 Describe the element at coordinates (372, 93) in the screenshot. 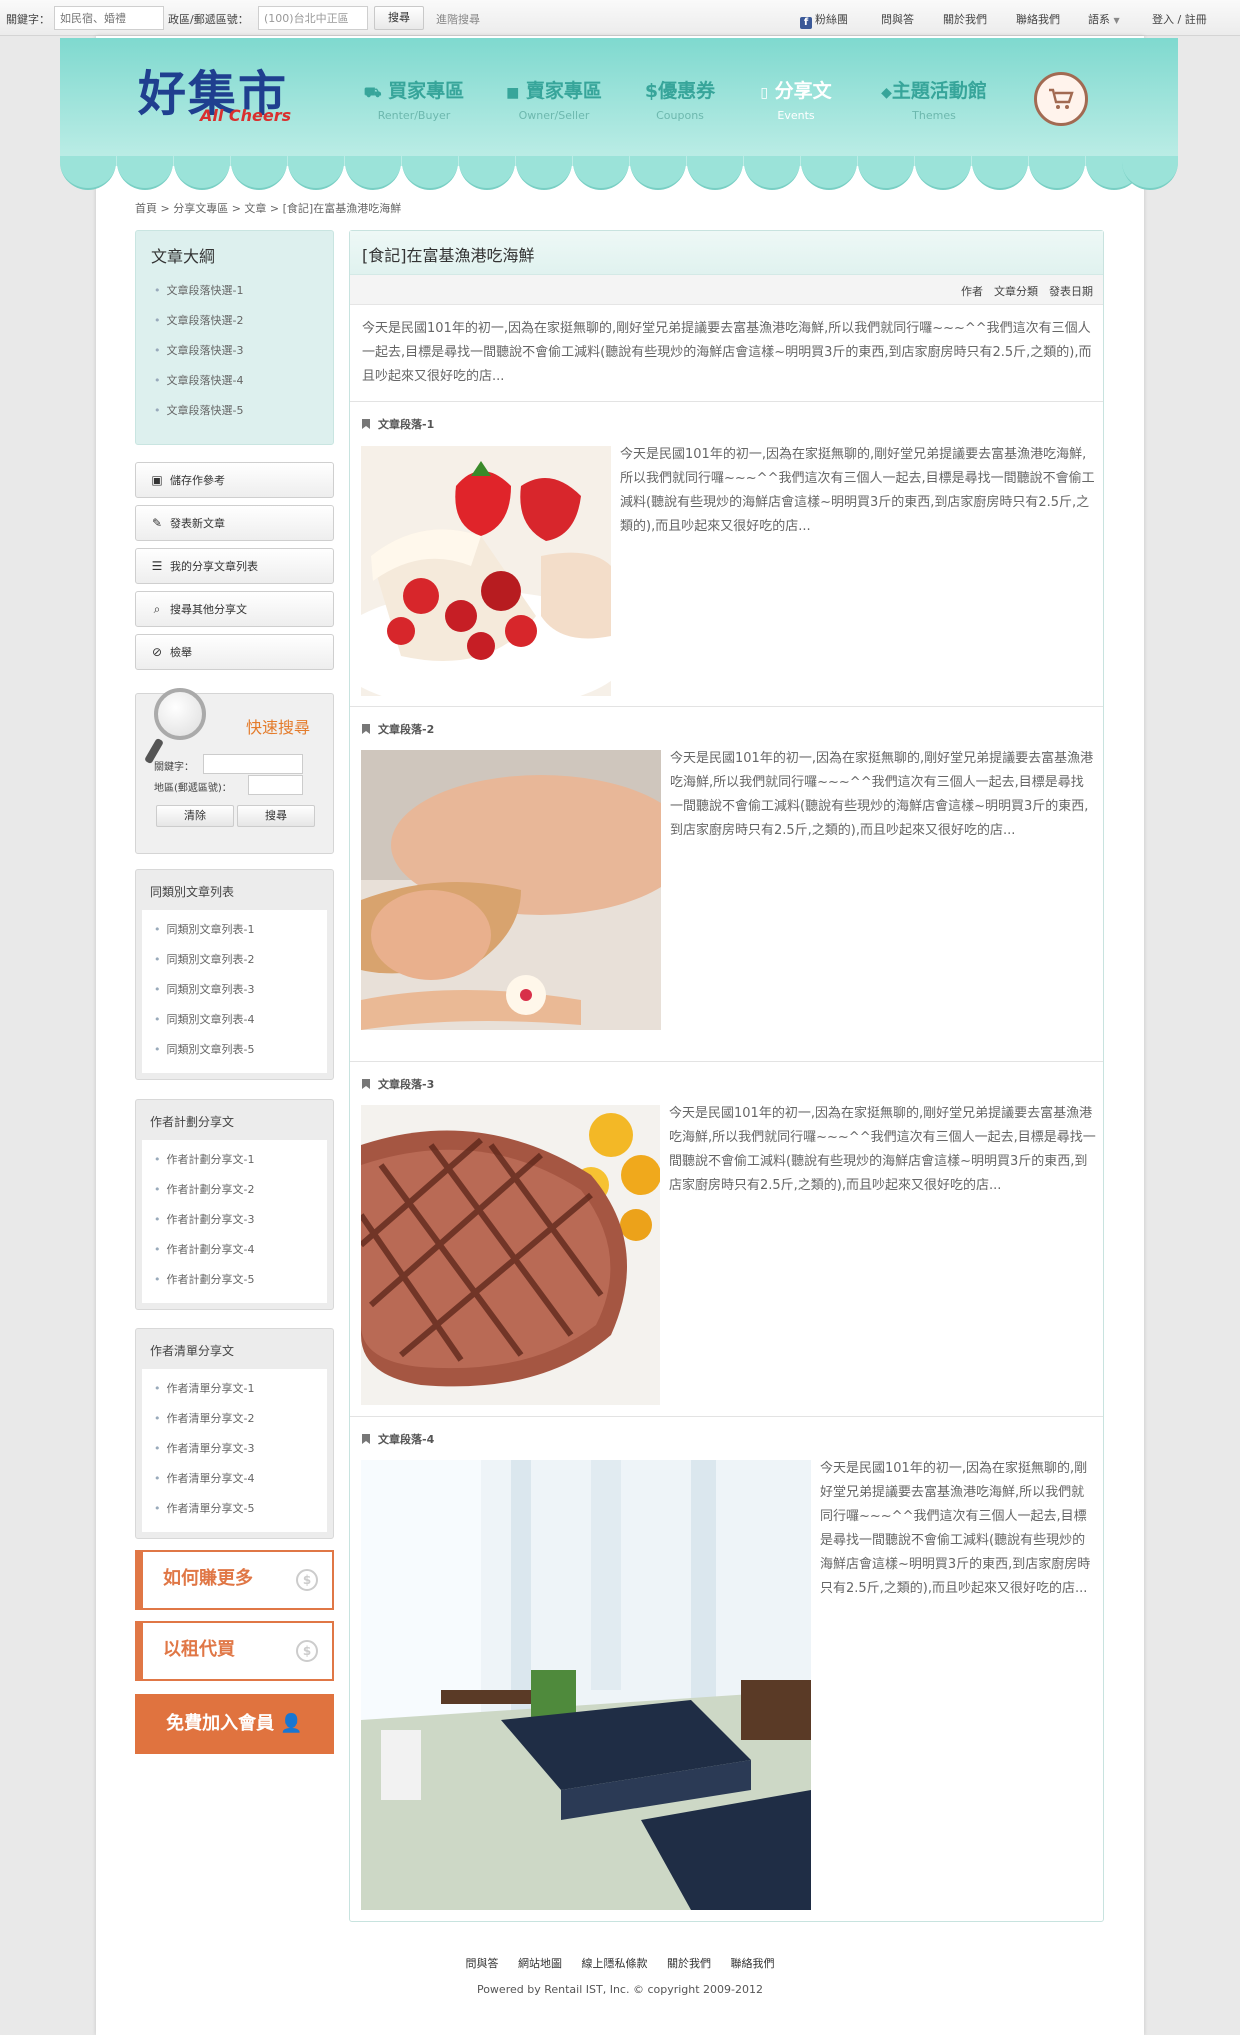

I see `cart-icon: ⛟` at that location.